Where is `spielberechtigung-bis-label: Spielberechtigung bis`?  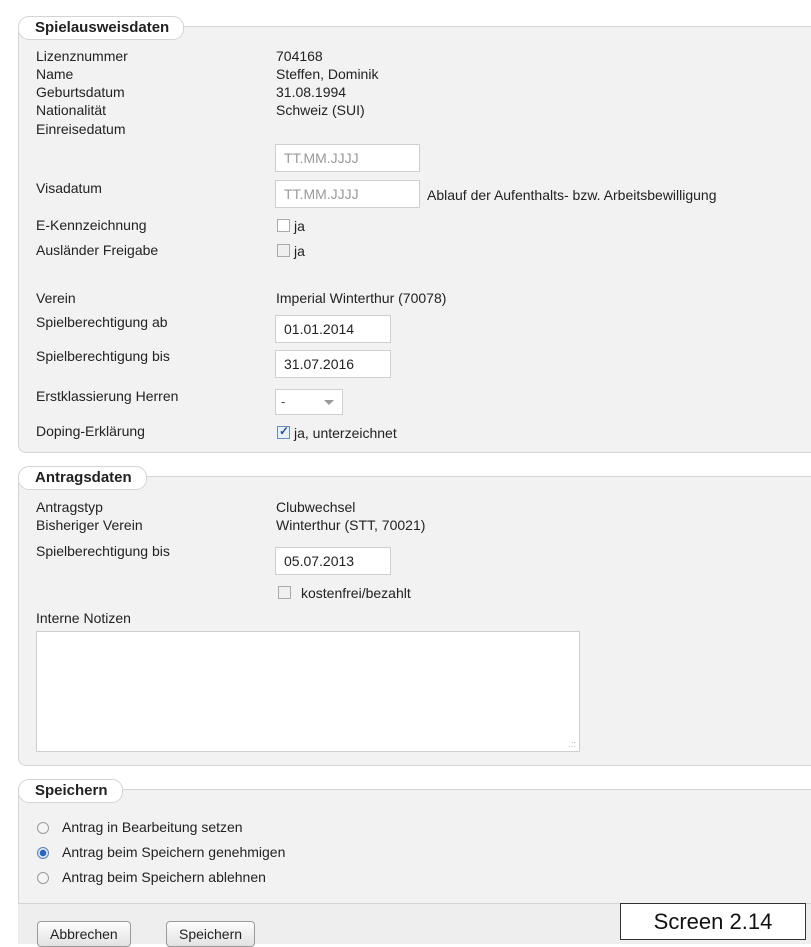 spielberechtigung-bis-label: Spielberechtigung bis is located at coordinates (103, 356).